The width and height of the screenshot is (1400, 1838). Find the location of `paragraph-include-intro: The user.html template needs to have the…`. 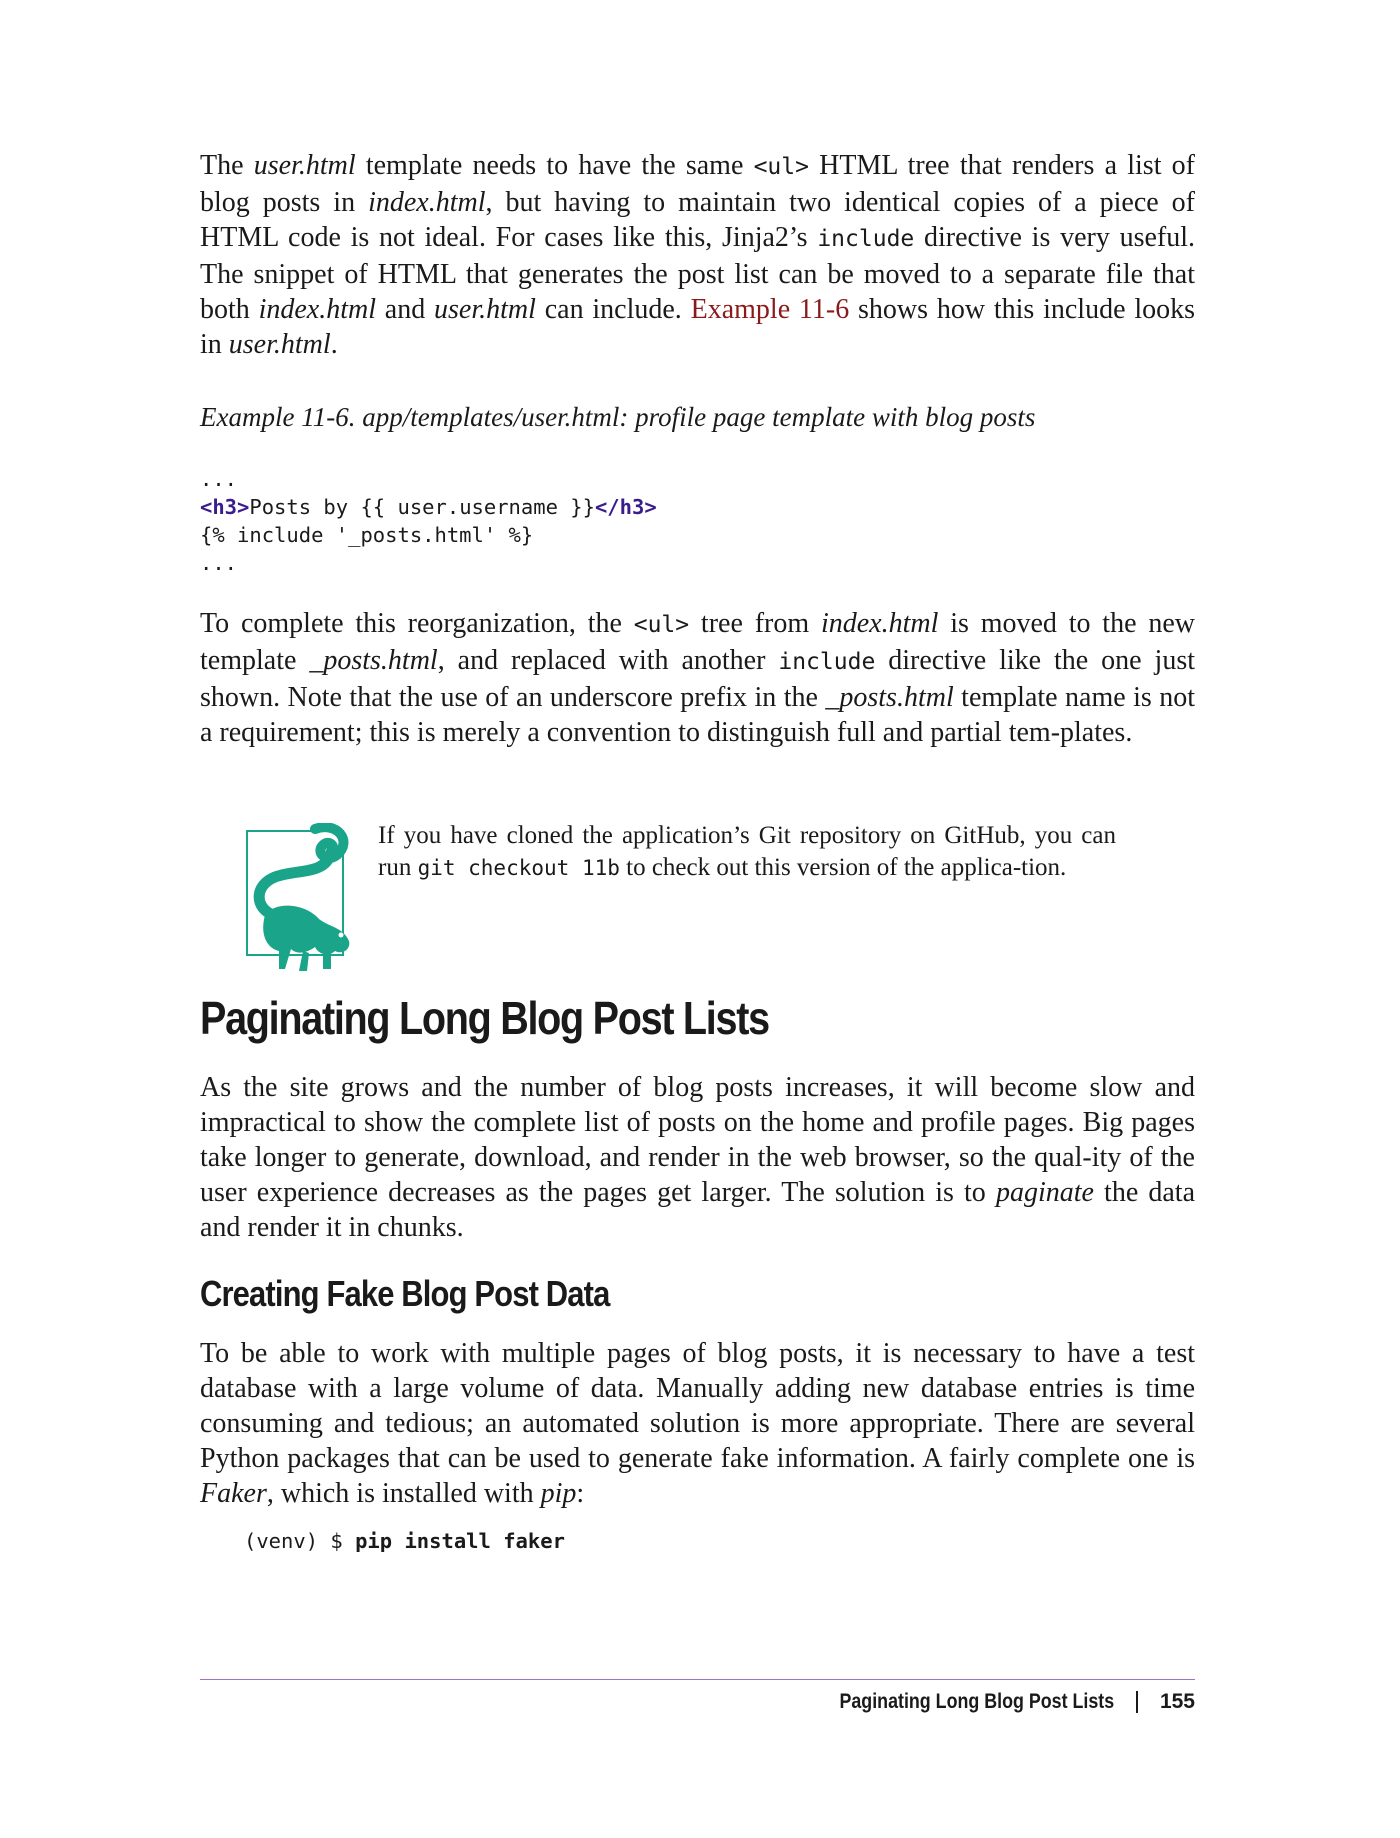

paragraph-include-intro: The user.html template needs to have the… is located at coordinates (697, 255).